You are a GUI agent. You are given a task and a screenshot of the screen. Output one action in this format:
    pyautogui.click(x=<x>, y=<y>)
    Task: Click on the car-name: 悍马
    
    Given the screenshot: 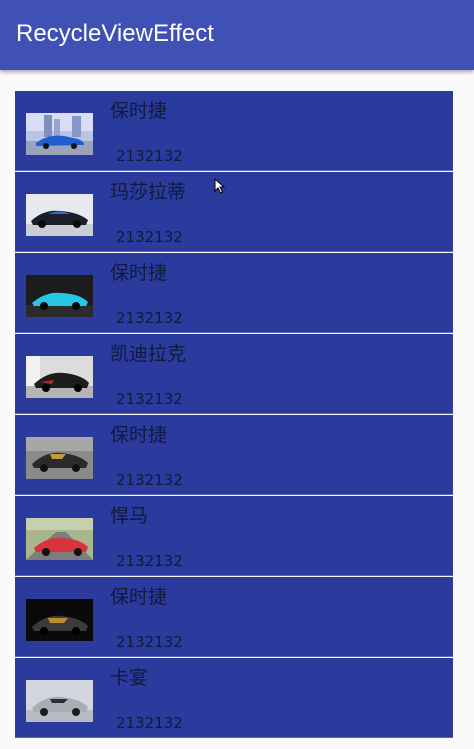 What is the action you would take?
    pyautogui.click(x=129, y=516)
    